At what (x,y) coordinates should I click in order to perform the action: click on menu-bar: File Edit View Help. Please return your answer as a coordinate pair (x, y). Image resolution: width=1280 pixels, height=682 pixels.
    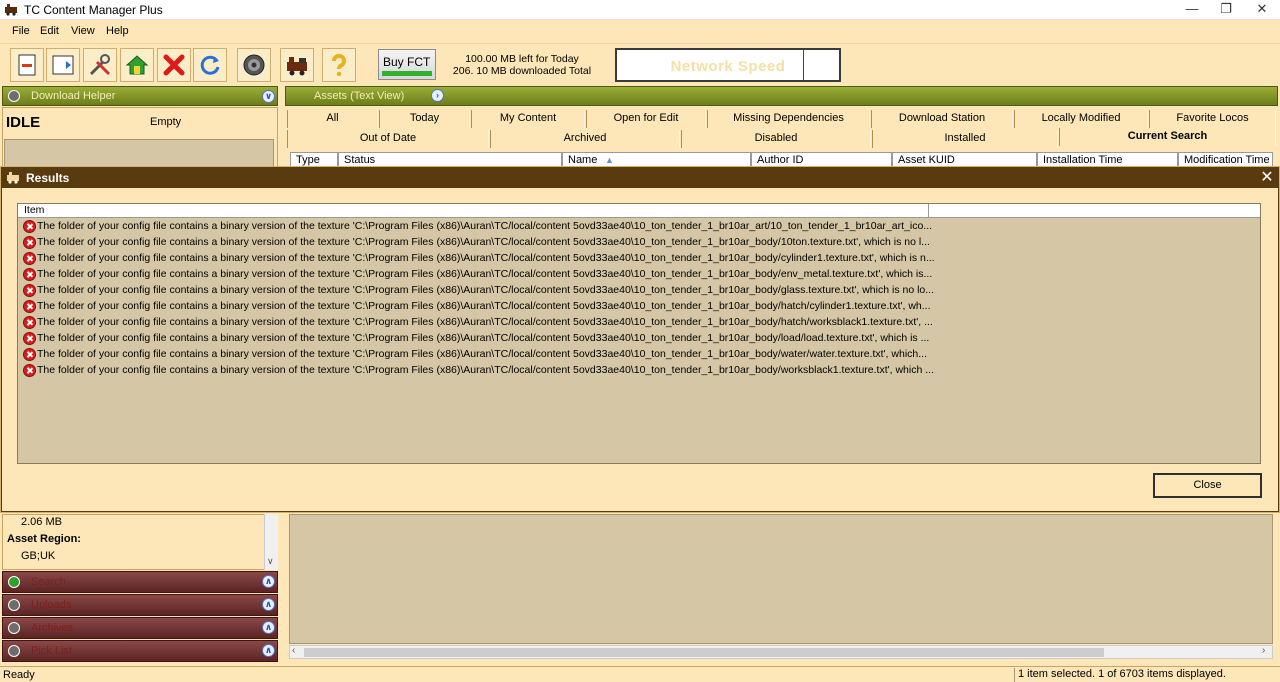
    Looking at the image, I should click on (640, 31).